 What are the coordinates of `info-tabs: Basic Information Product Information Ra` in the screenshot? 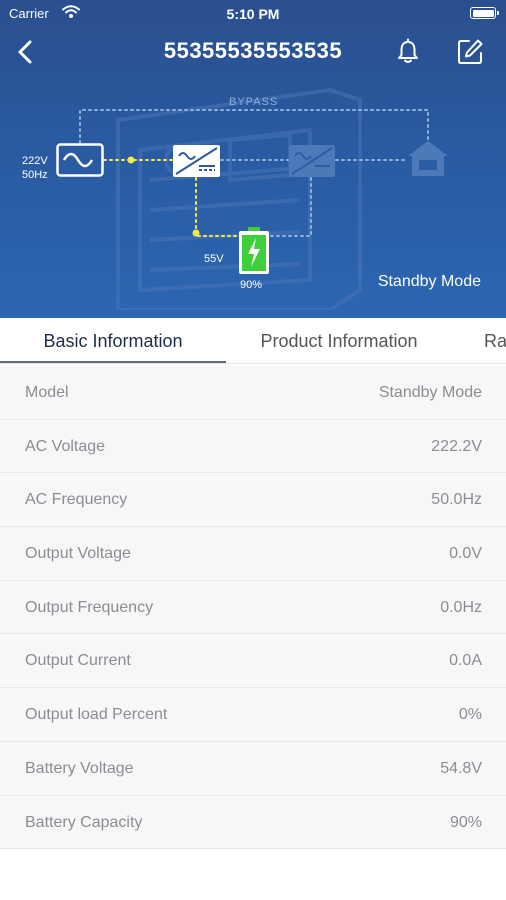 It's located at (253, 341).